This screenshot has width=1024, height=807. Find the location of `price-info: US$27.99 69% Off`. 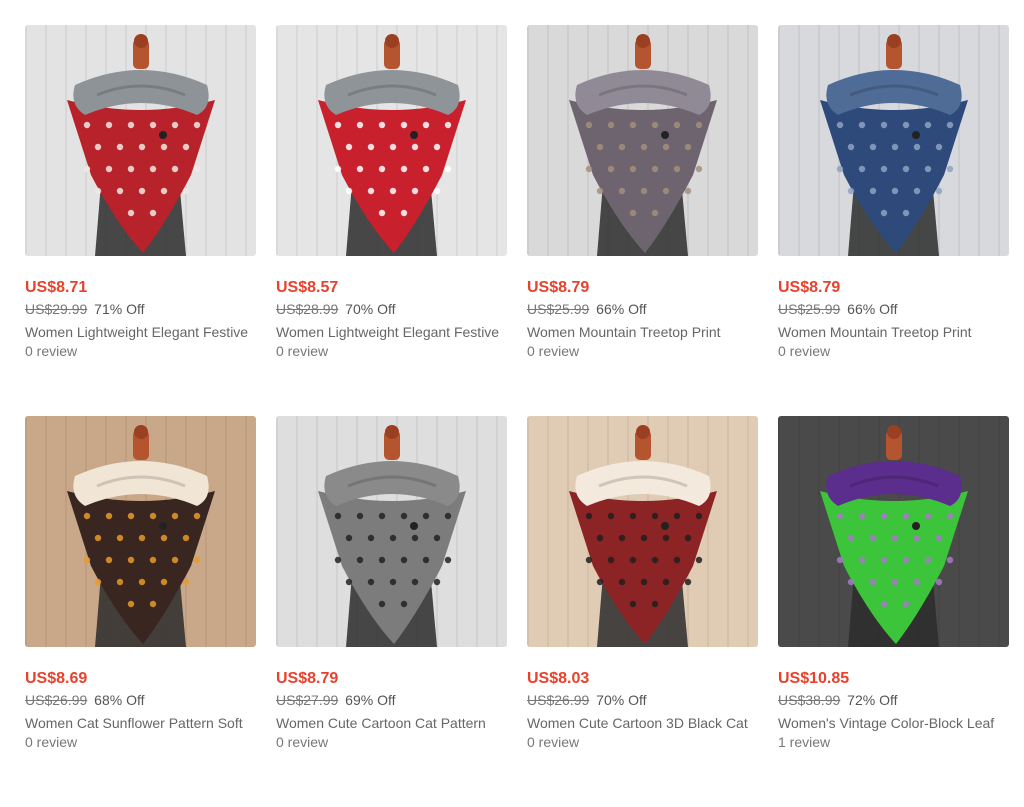

price-info: US$27.99 69% Off is located at coordinates (336, 700).